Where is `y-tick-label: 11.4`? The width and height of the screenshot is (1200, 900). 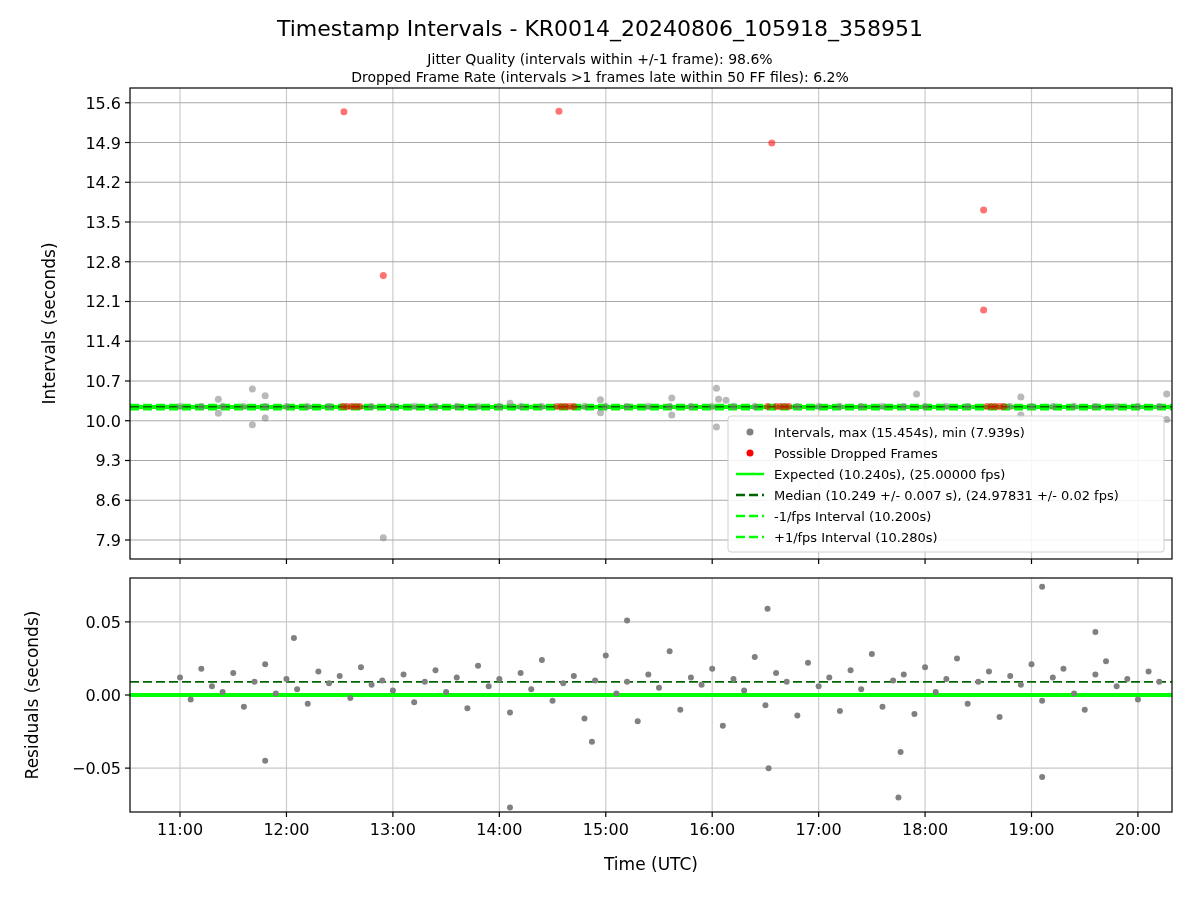 y-tick-label: 11.4 is located at coordinates (103, 342).